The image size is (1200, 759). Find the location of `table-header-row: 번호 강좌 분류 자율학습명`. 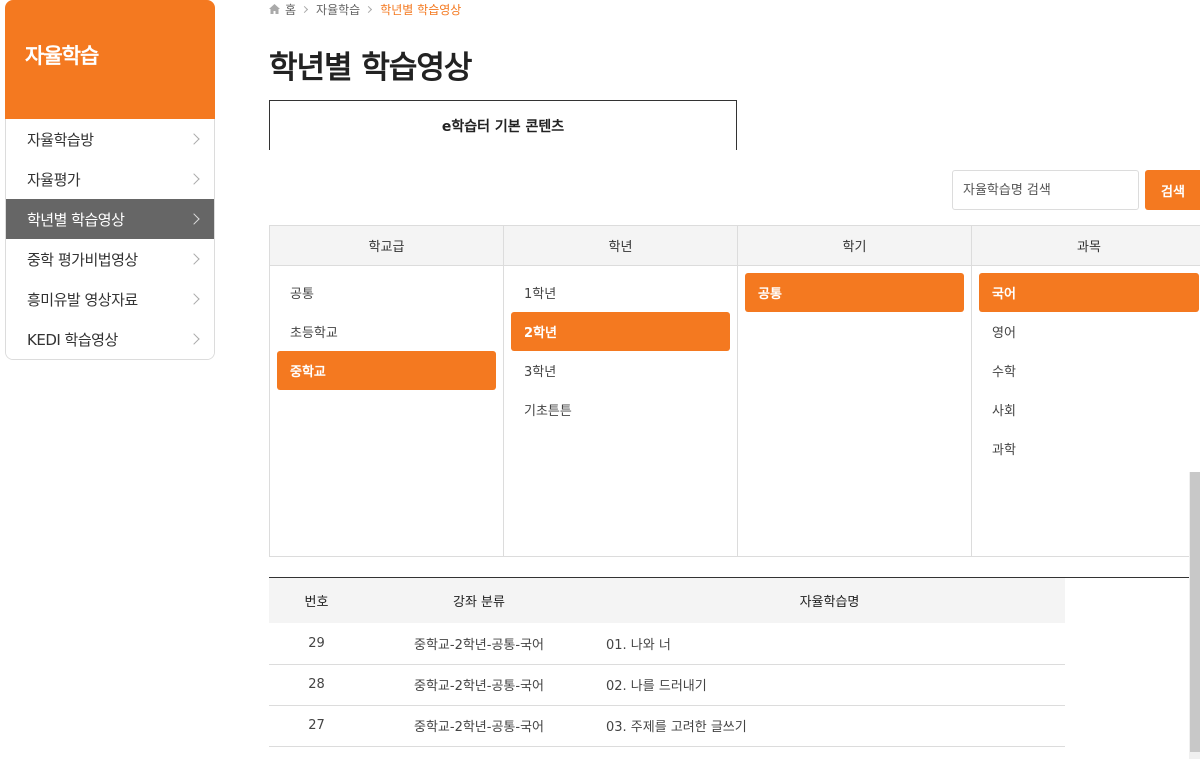

table-header-row: 번호 강좌 분류 자율학습명 is located at coordinates (667, 600).